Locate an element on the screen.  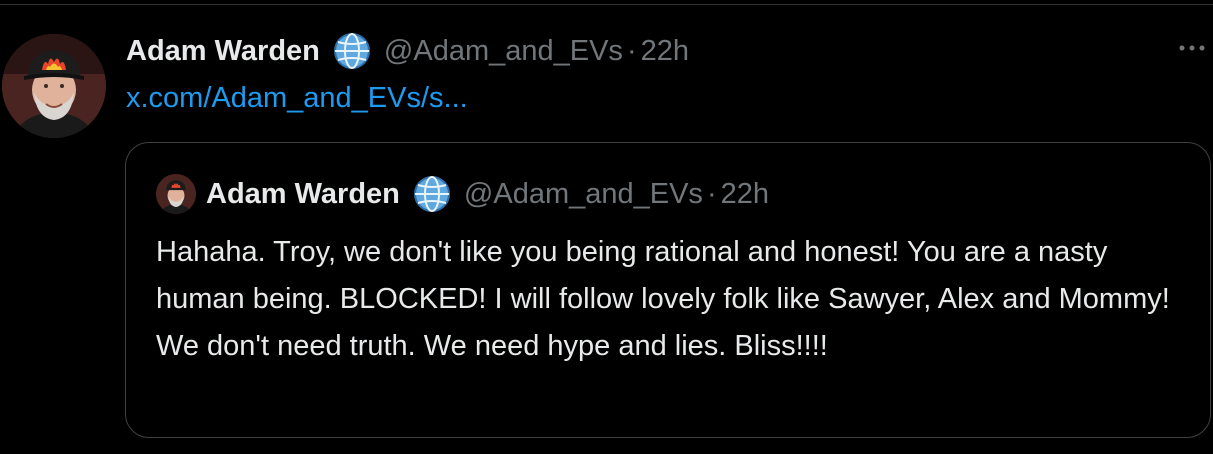
author-handle: @Adam_and_EVs is located at coordinates (503, 51).